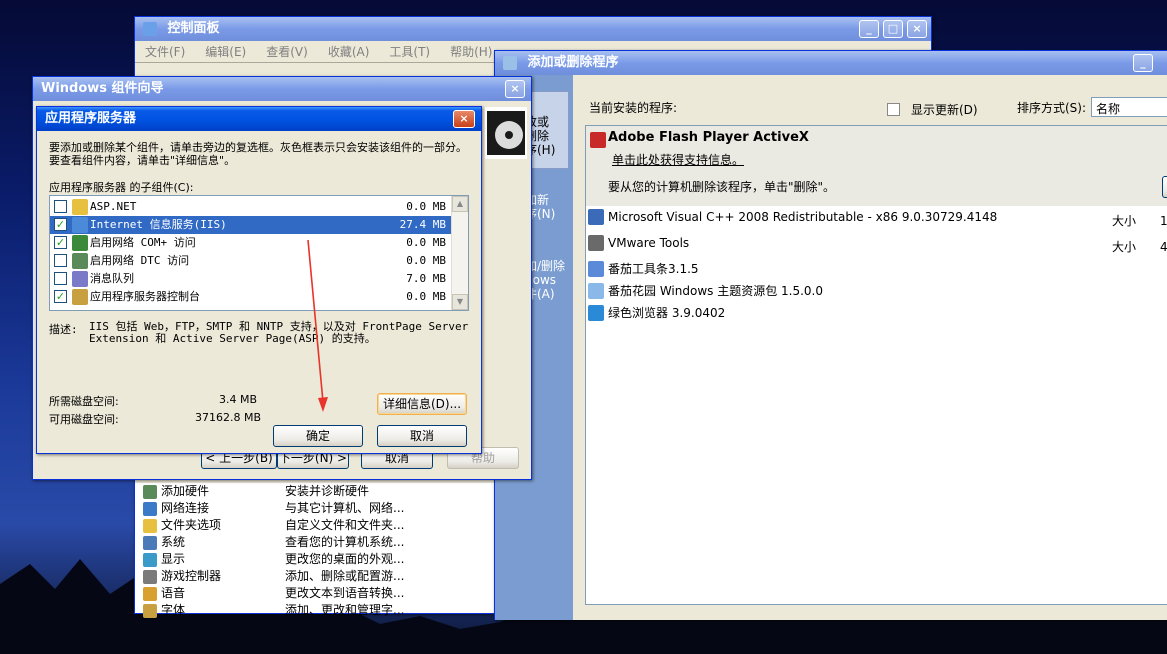 The height and width of the screenshot is (654, 1167). Describe the element at coordinates (150, 28) in the screenshot. I see `control-panel-icon` at that location.